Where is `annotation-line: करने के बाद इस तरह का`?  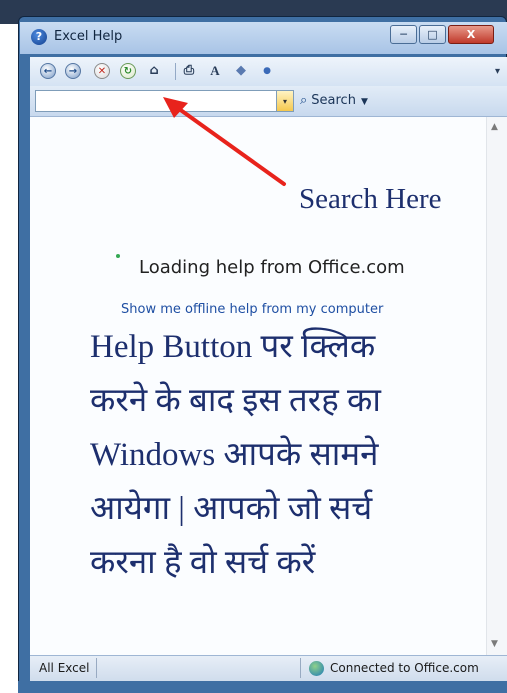 annotation-line: करने के बाद इस तरह का is located at coordinates (235, 401).